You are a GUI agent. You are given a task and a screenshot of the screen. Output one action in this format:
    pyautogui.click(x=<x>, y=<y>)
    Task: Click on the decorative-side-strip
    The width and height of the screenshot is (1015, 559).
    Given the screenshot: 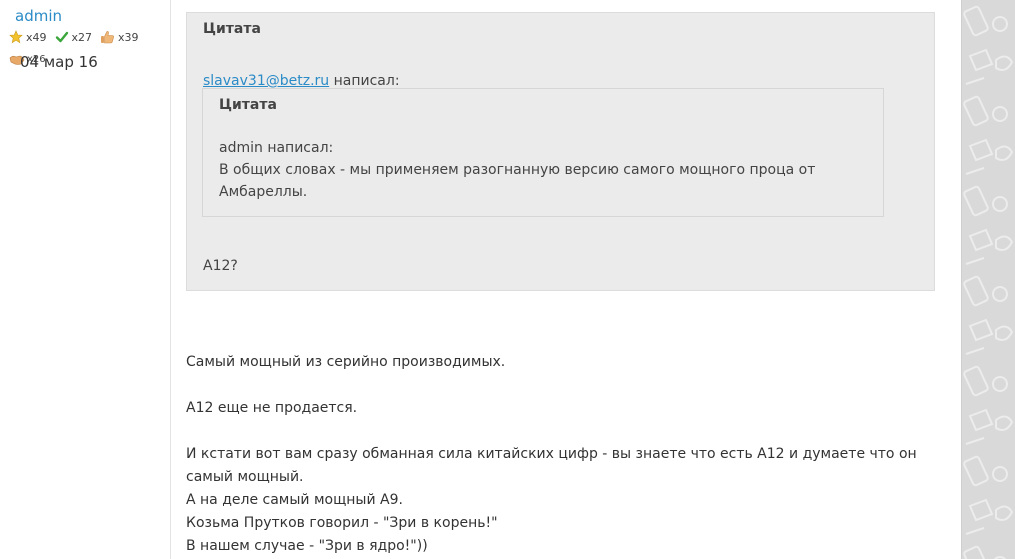 What is the action you would take?
    pyautogui.click(x=988, y=279)
    